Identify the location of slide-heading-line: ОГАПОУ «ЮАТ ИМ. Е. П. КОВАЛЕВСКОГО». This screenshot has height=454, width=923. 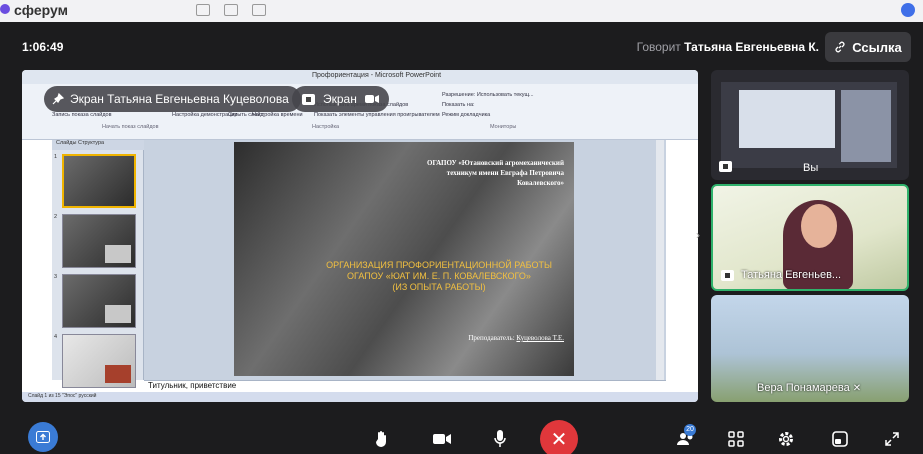
(439, 276).